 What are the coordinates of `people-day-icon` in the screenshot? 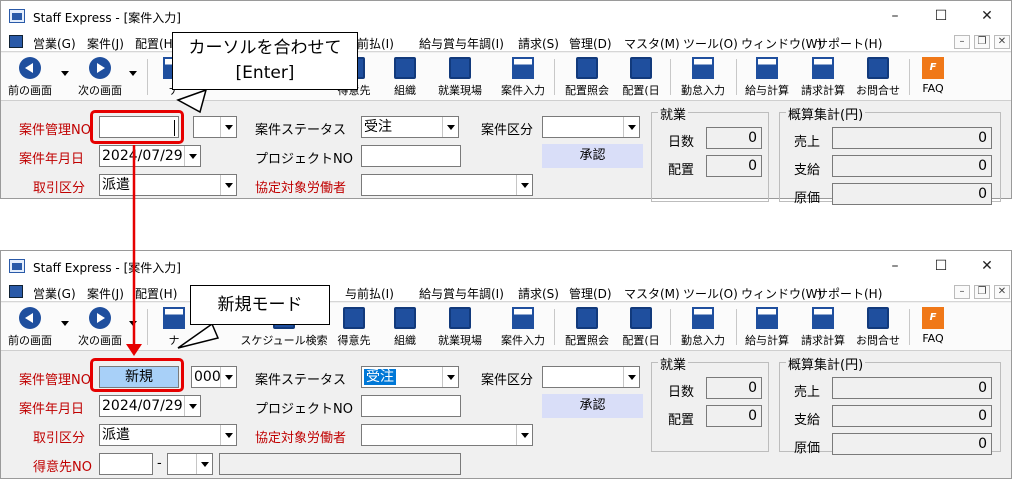 It's located at (641, 318).